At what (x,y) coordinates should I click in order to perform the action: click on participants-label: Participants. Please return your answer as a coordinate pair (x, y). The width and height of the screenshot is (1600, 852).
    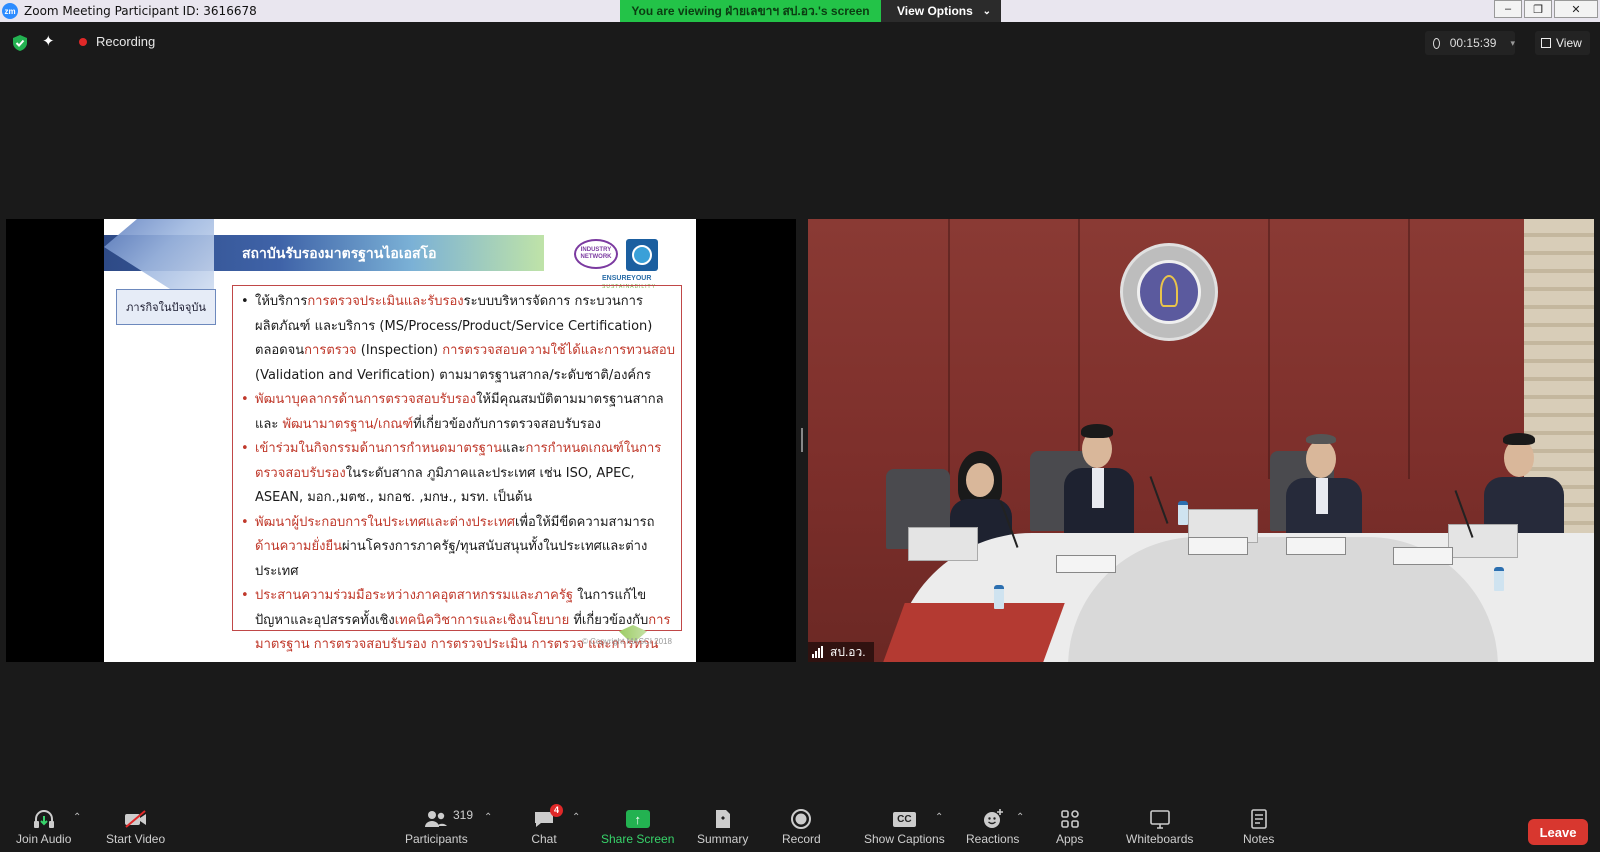
    Looking at the image, I should click on (436, 839).